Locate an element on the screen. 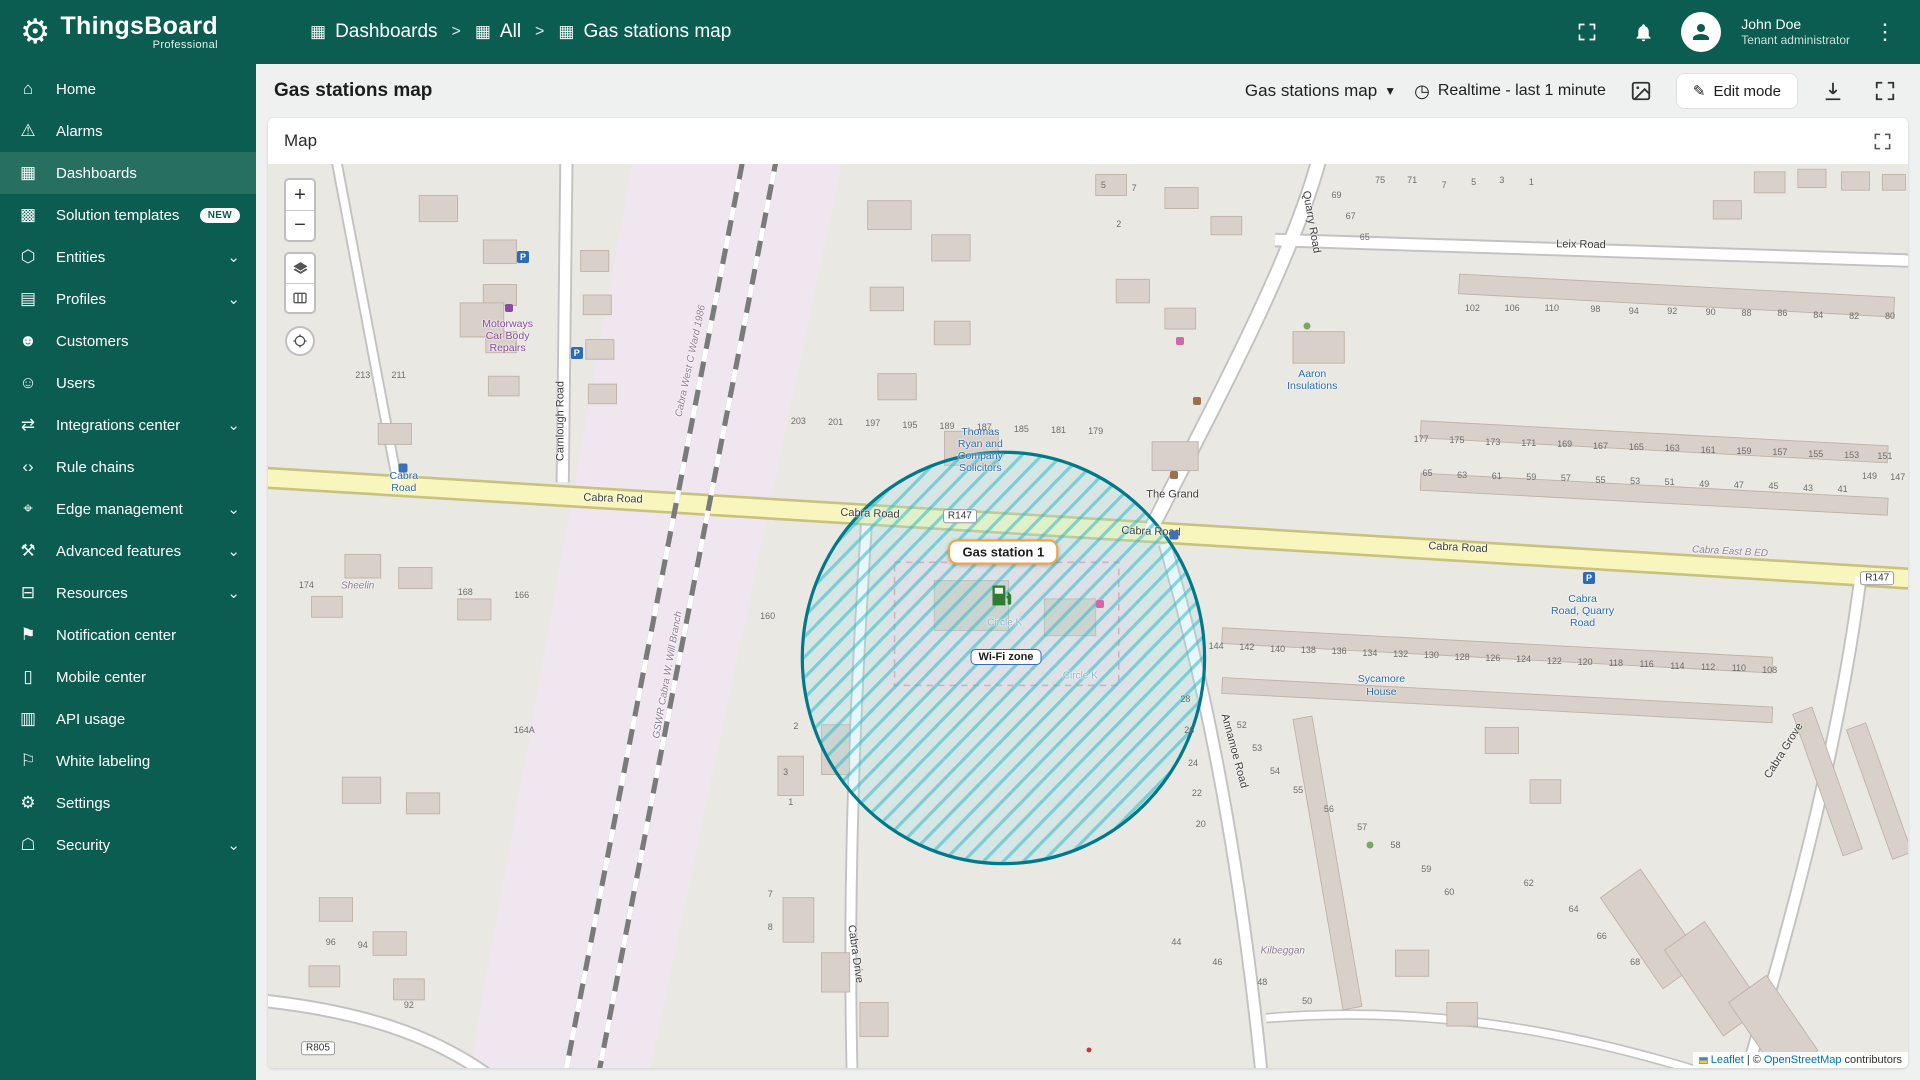 Image resolution: width=1920 pixels, height=1080 pixels. thingsboard-gear-icon: ⚙ is located at coordinates (35, 32).